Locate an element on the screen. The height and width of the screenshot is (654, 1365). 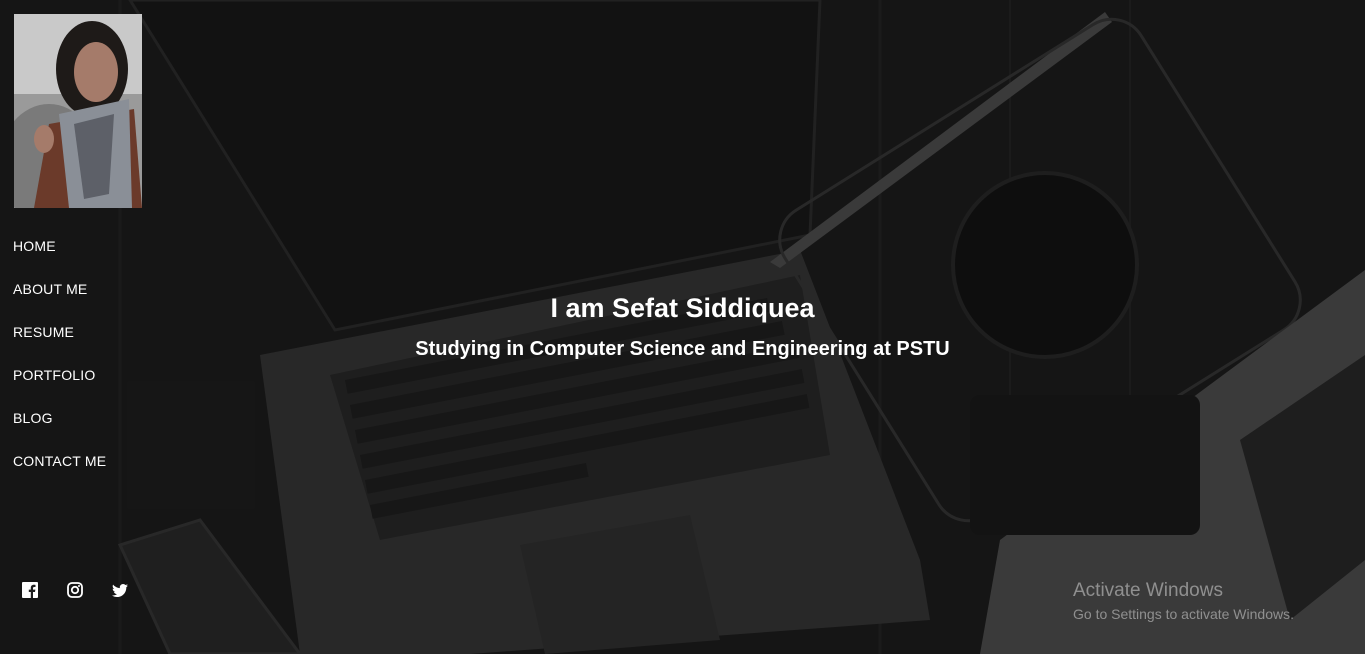
hero-title: I am Sefat Siddiquea is located at coordinates (682, 308).